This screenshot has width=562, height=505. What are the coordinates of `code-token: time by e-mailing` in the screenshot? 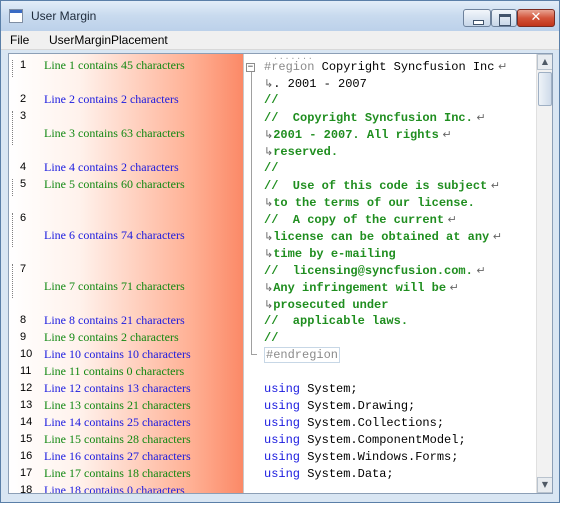 It's located at (334, 254).